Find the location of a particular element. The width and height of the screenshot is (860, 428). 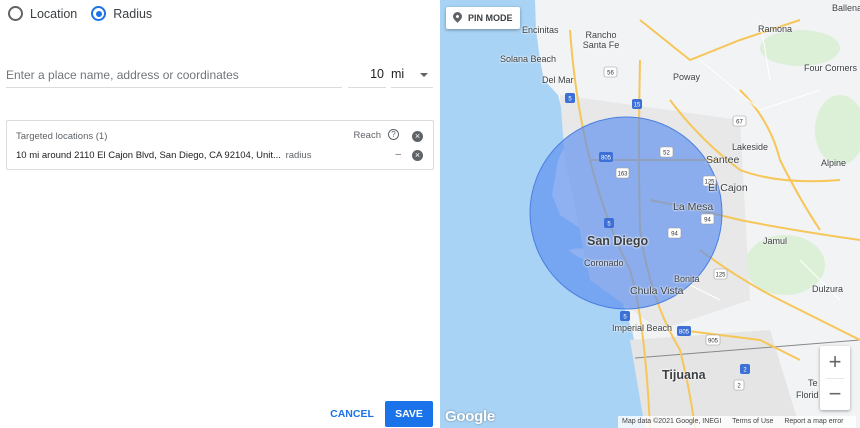

place-label: Bonita is located at coordinates (687, 279).